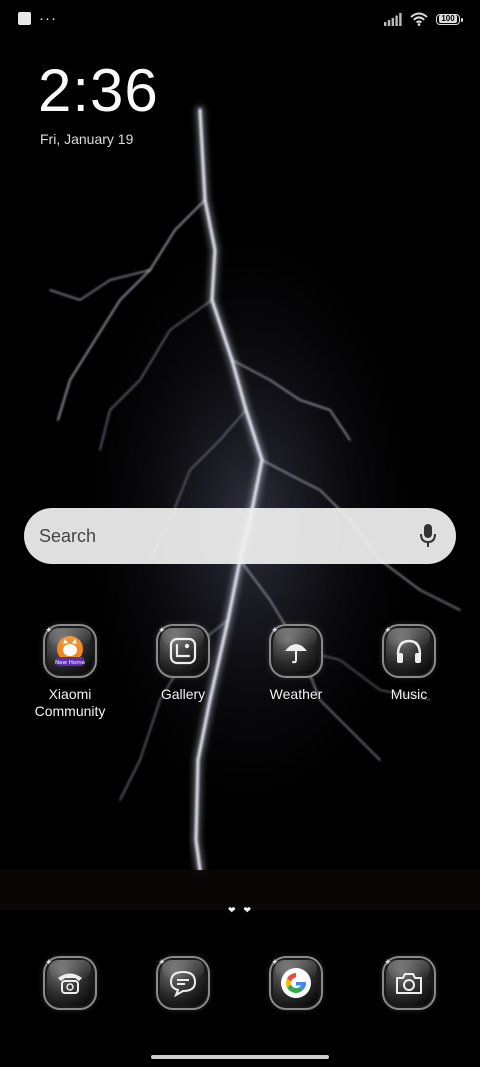 The width and height of the screenshot is (480, 1067). Describe the element at coordinates (296, 651) in the screenshot. I see `weather-umbrella-icon: ✦` at that location.